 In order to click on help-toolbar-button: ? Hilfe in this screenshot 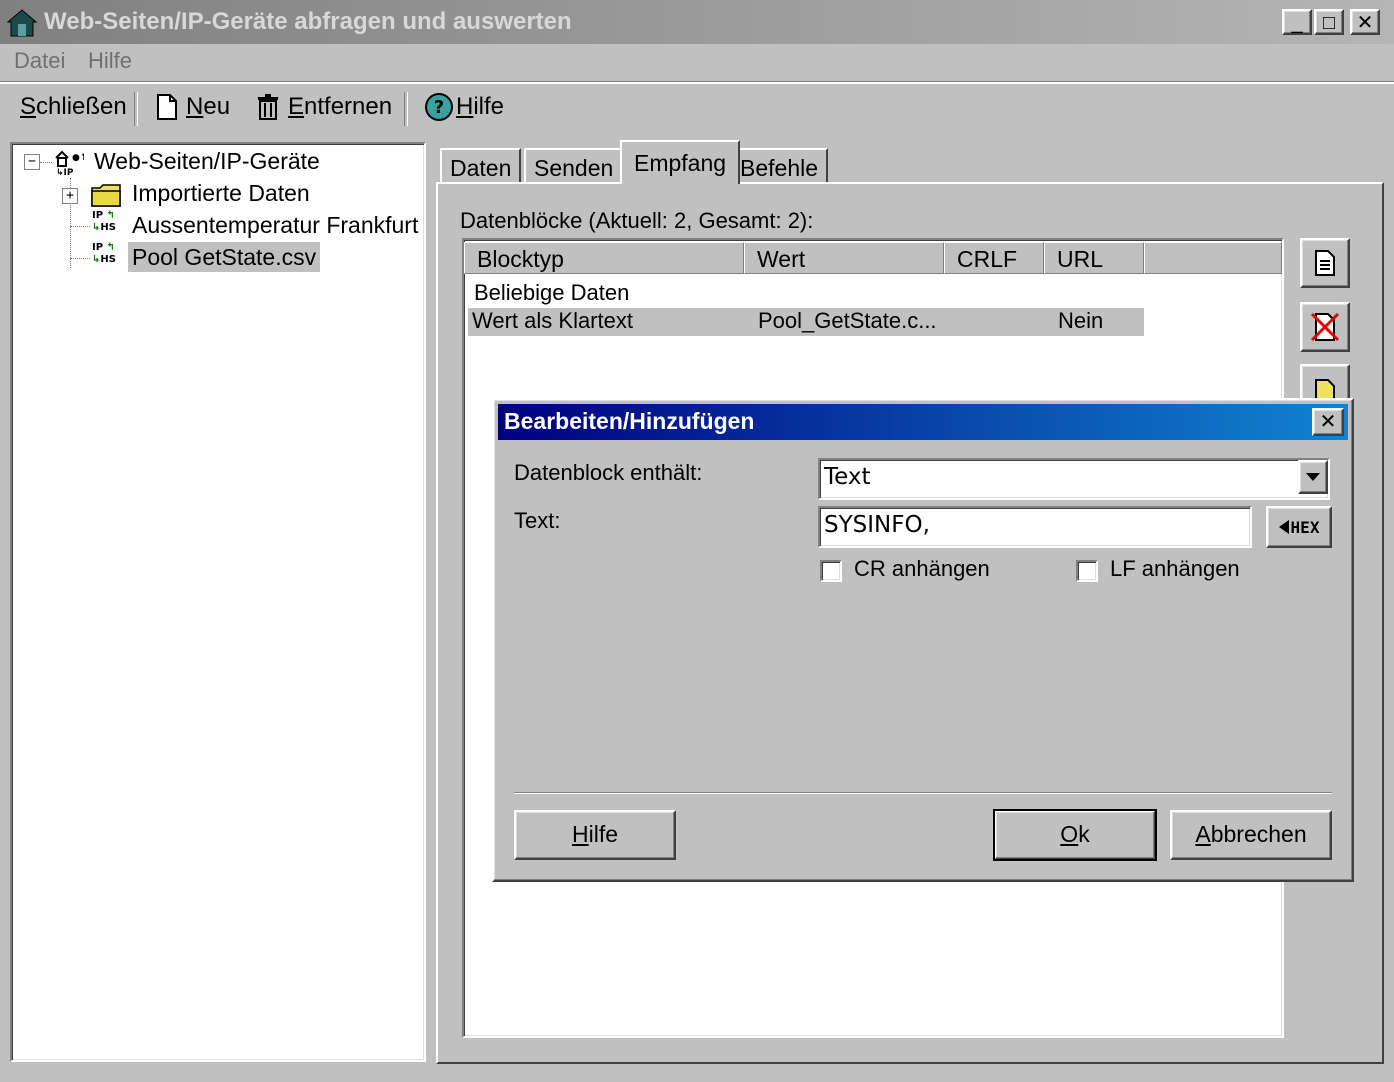, I will do `click(464, 107)`.